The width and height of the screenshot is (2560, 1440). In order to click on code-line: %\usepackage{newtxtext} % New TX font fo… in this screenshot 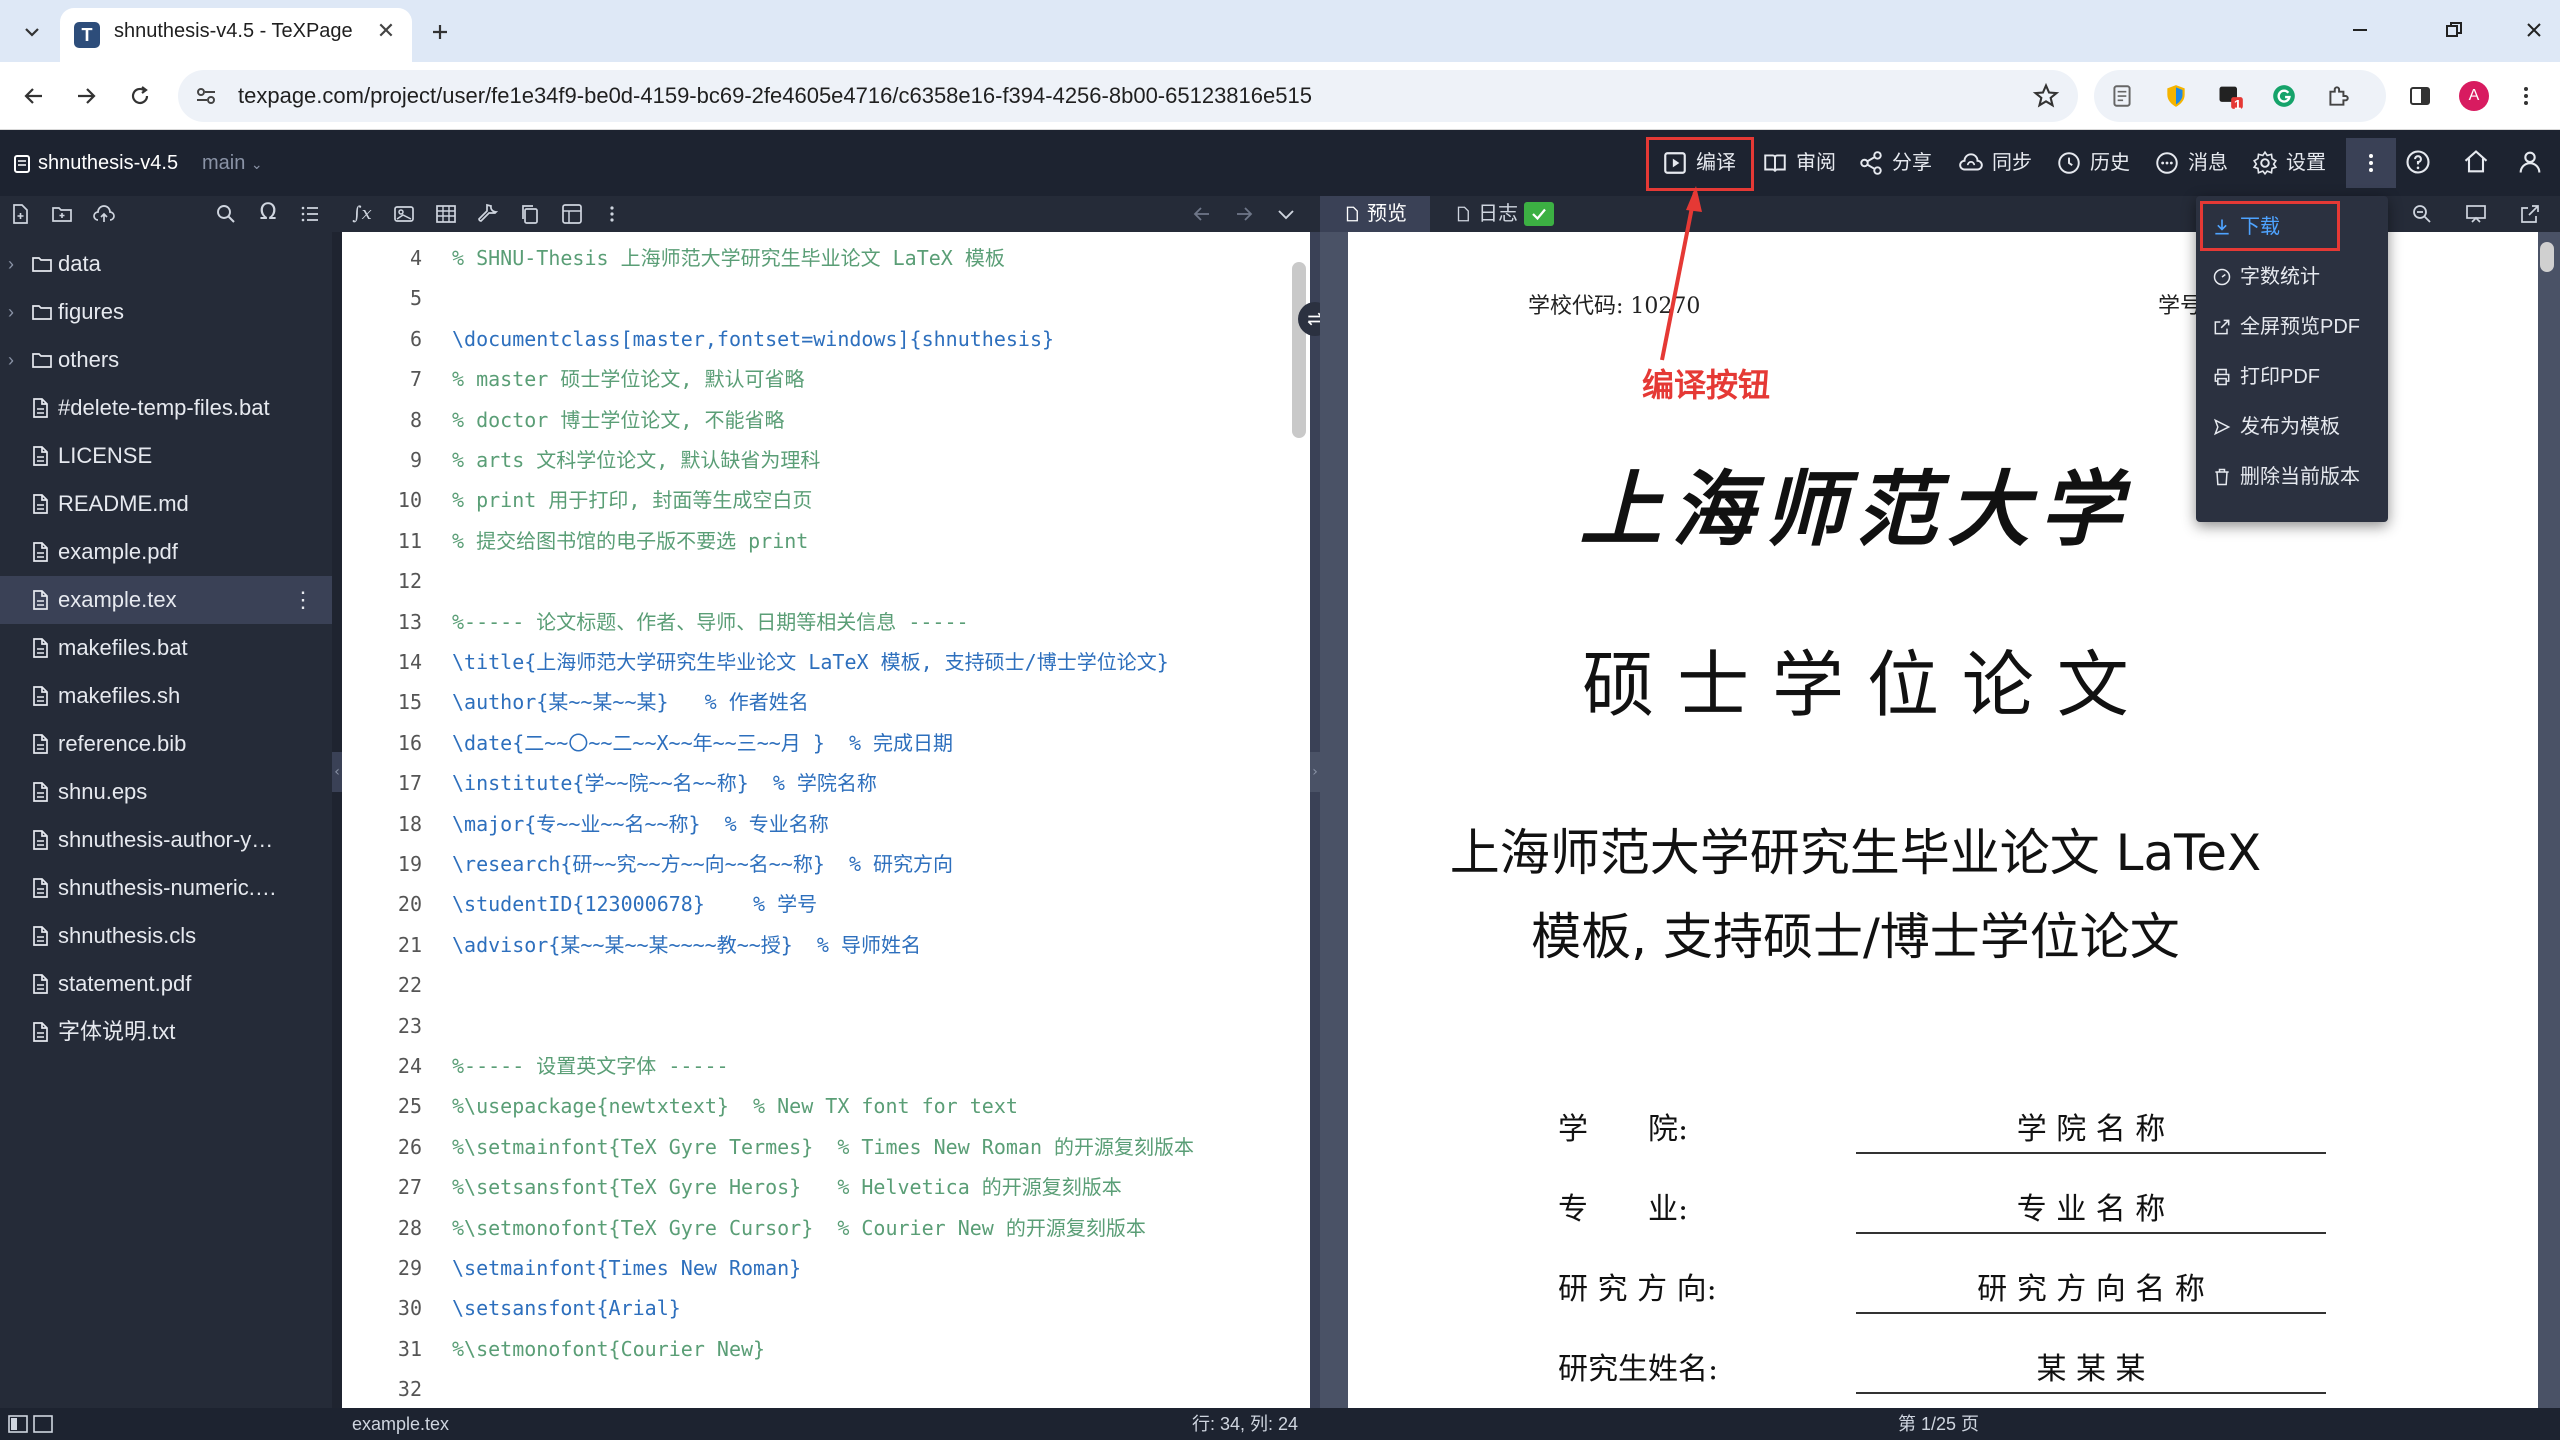, I will do `click(735, 1106)`.